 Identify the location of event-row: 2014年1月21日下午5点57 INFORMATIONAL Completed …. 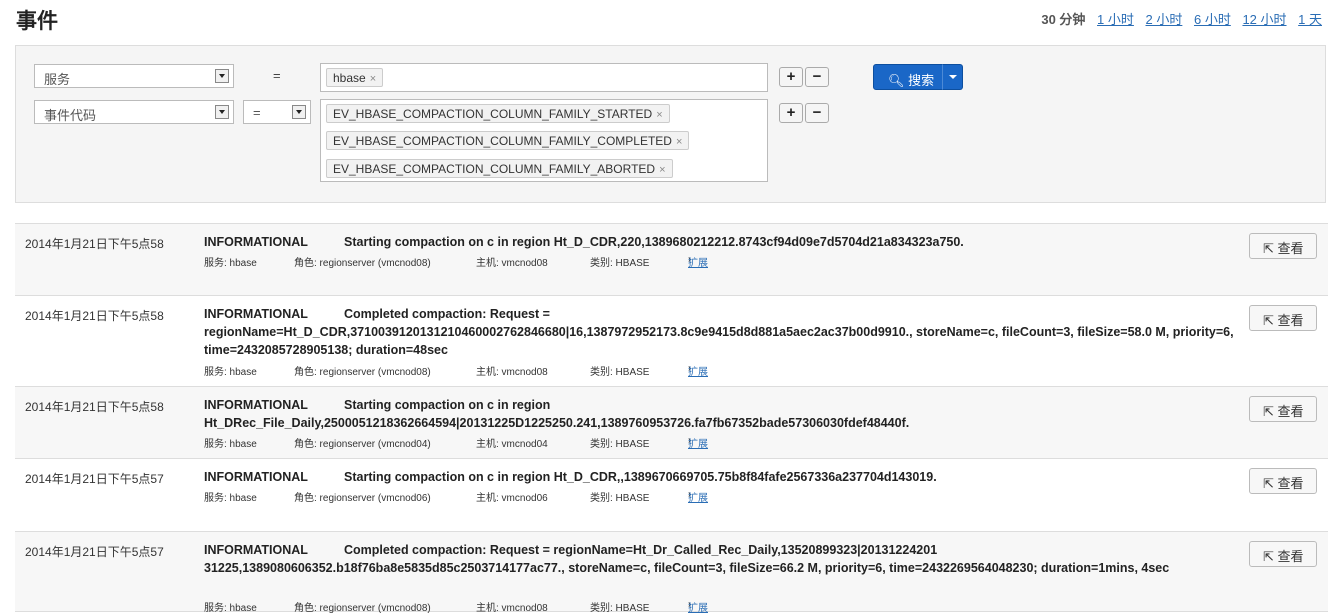
(671, 573).